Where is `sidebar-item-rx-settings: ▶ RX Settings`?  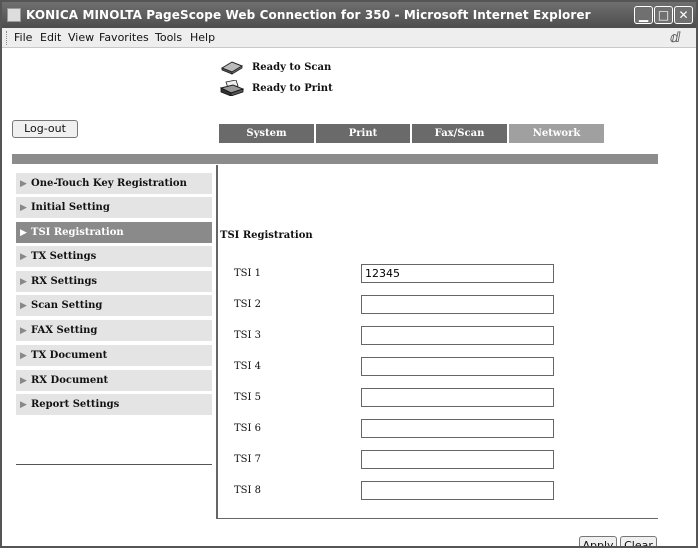
sidebar-item-rx-settings: ▶ RX Settings is located at coordinates (114, 281).